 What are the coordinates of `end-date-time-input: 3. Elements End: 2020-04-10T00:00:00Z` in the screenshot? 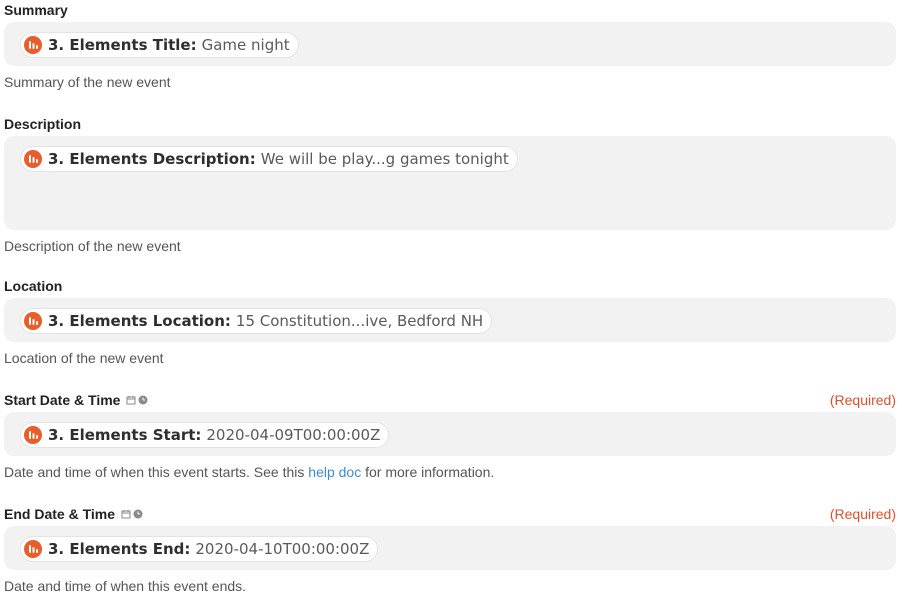 It's located at (450, 548).